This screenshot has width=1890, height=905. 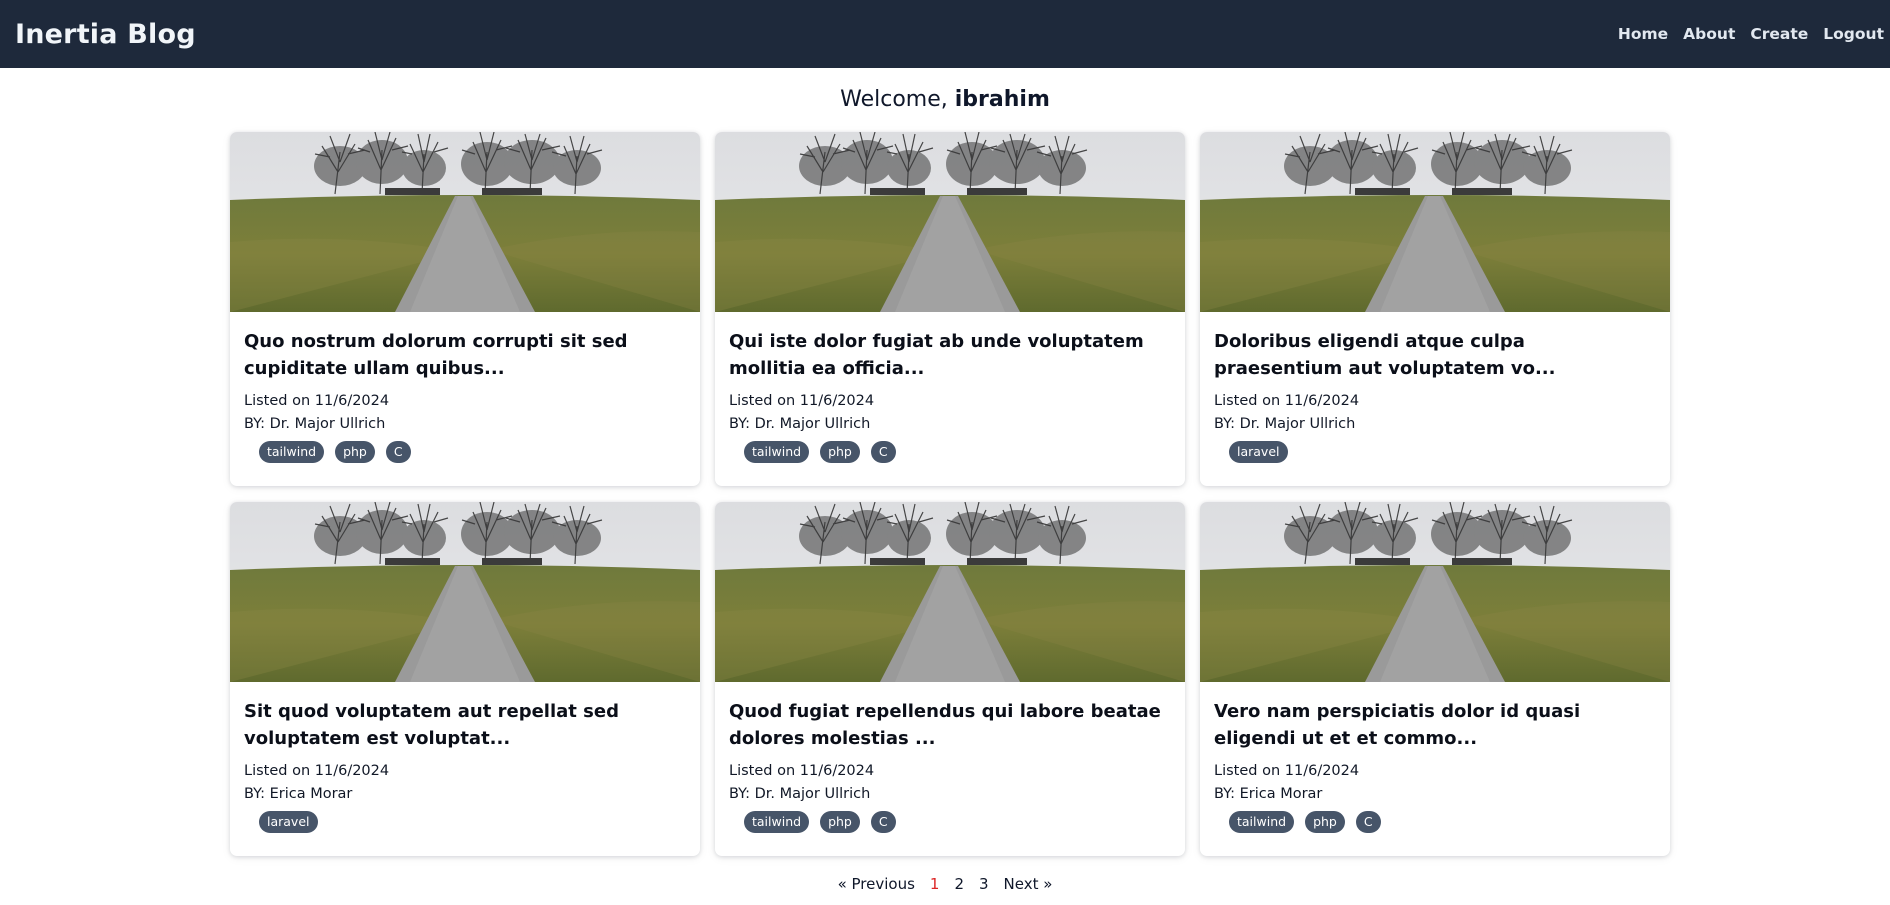 I want to click on nav-about-link: About, so click(x=1709, y=34).